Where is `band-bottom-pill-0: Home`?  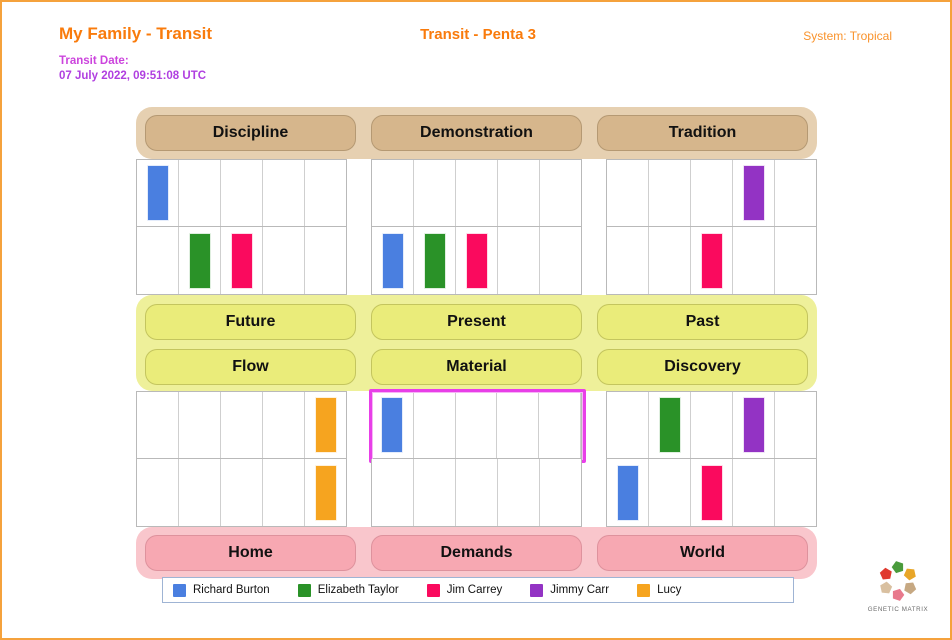
band-bottom-pill-0: Home is located at coordinates (250, 553).